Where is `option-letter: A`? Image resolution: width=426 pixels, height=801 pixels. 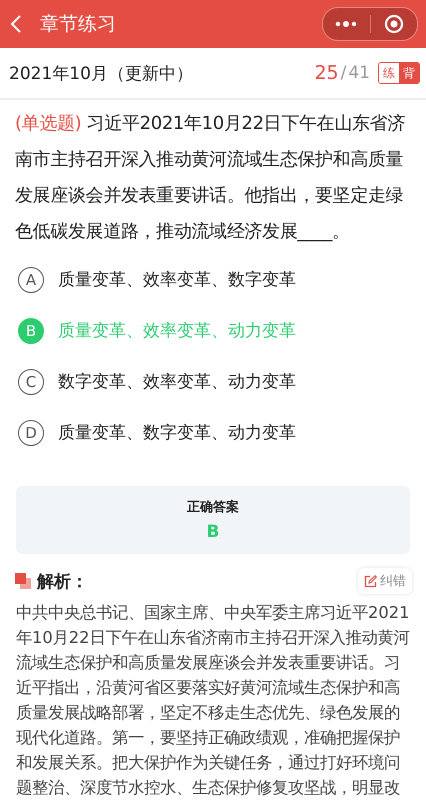 option-letter: A is located at coordinates (31, 279).